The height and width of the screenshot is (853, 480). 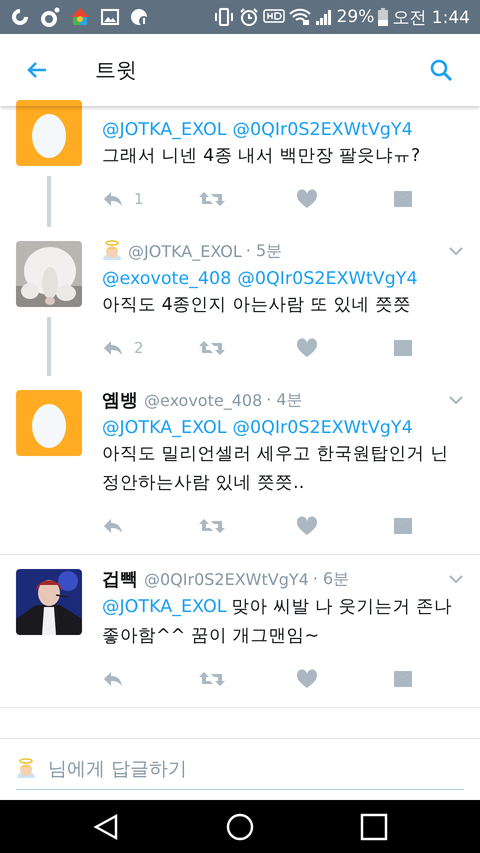 What do you see at coordinates (80, 17) in the screenshot?
I see `home-settings-icon` at bounding box center [80, 17].